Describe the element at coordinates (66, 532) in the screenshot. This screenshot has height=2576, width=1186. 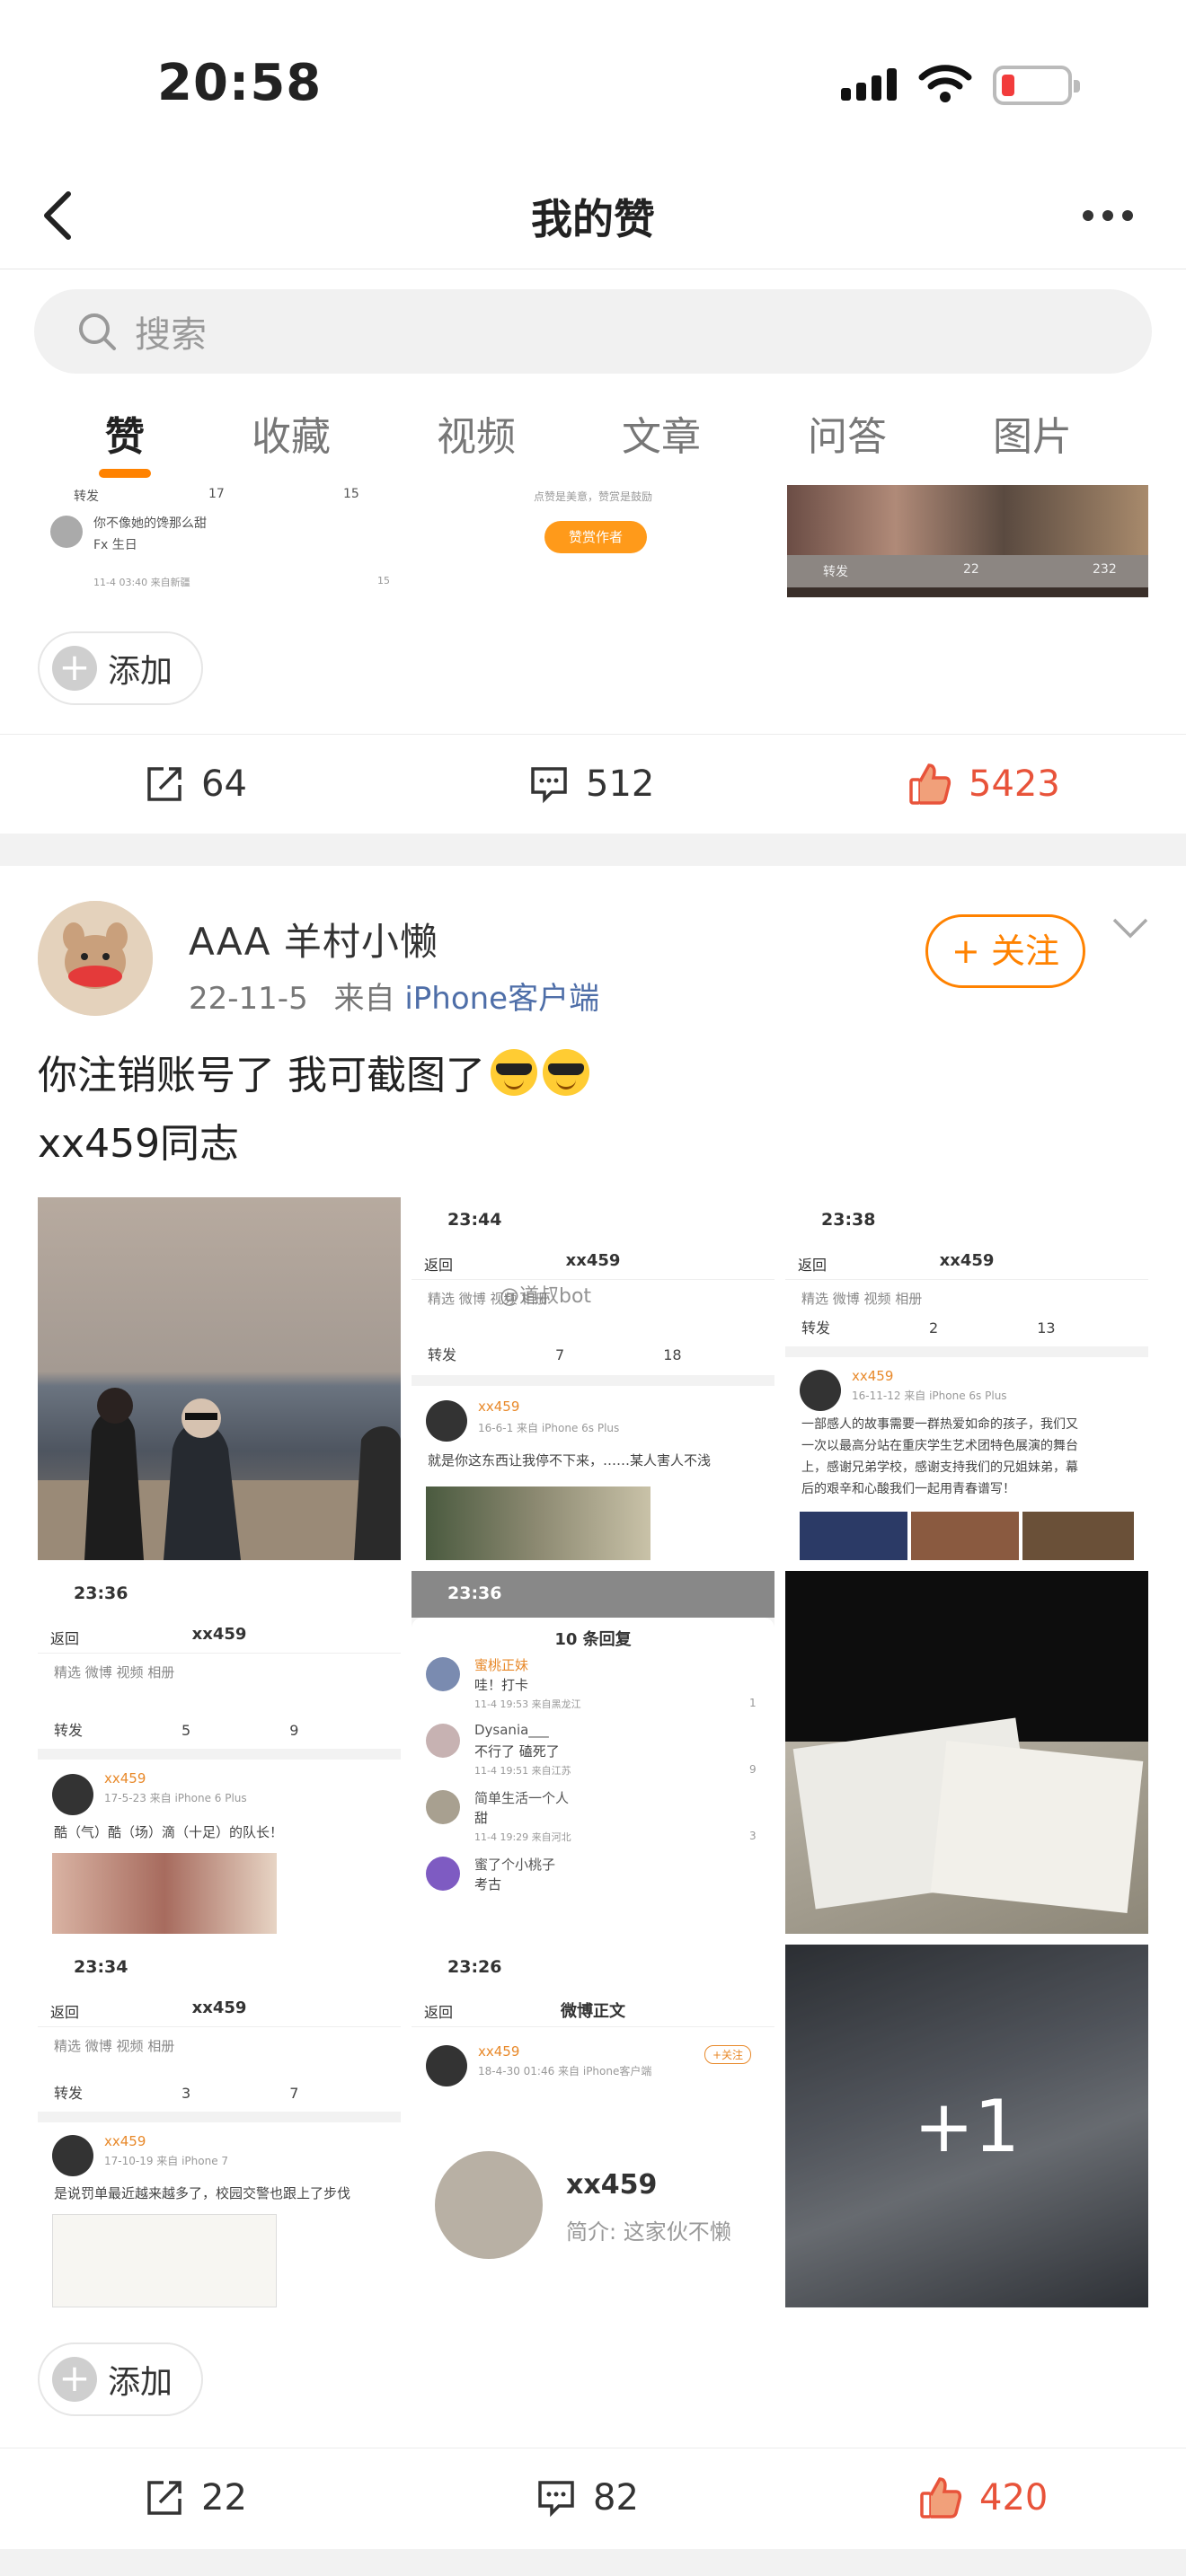
I see `thumb-avatar` at that location.